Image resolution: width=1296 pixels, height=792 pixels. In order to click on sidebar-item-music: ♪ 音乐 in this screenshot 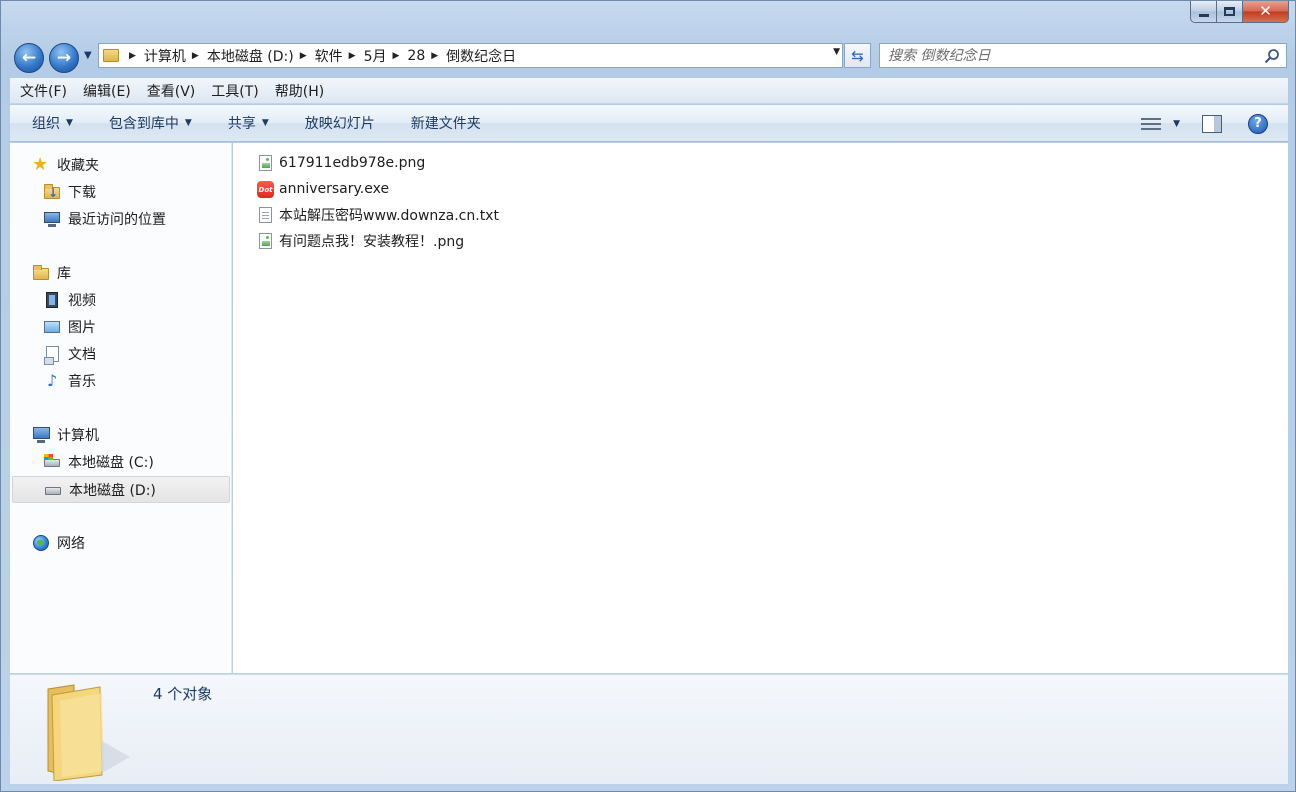, I will do `click(69, 381)`.